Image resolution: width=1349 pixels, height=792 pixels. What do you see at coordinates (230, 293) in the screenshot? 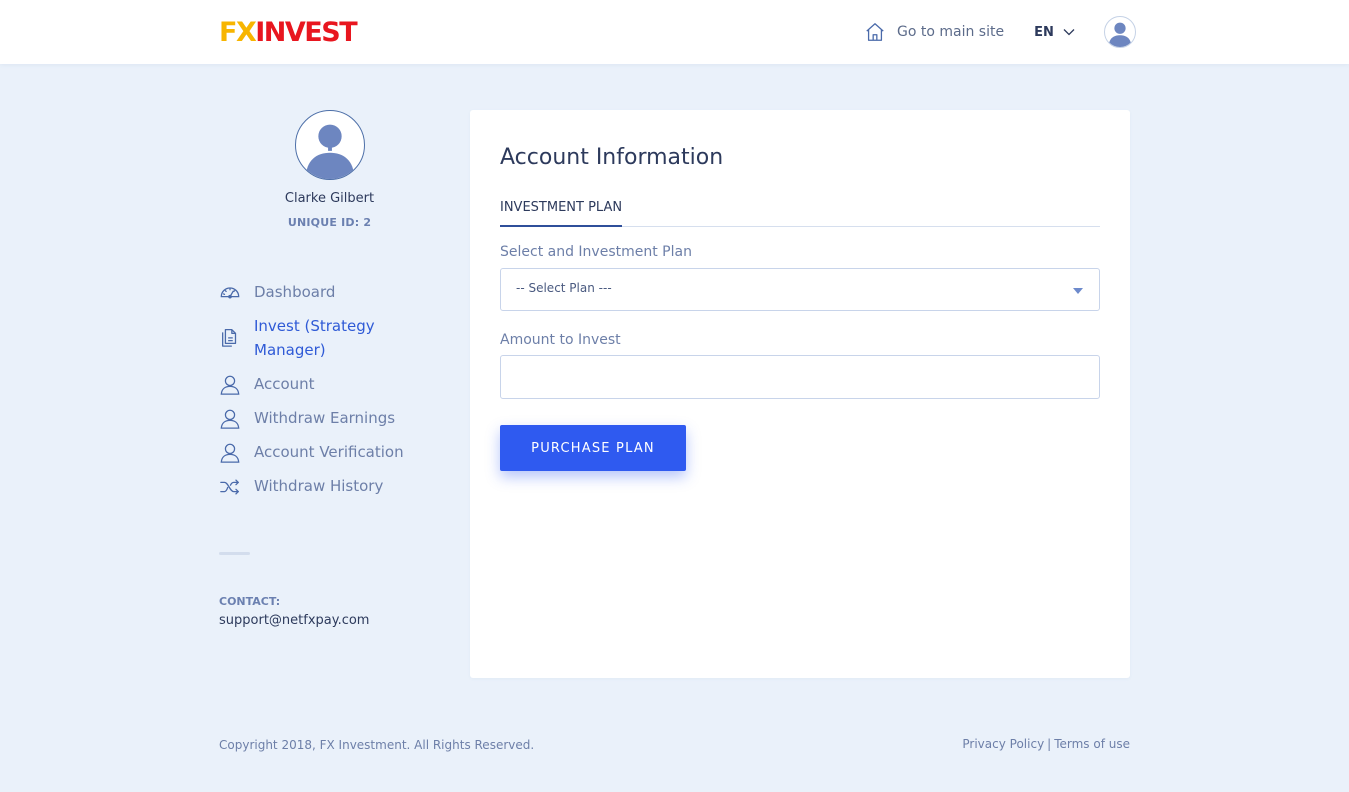
I see `dashboard-icon` at bounding box center [230, 293].